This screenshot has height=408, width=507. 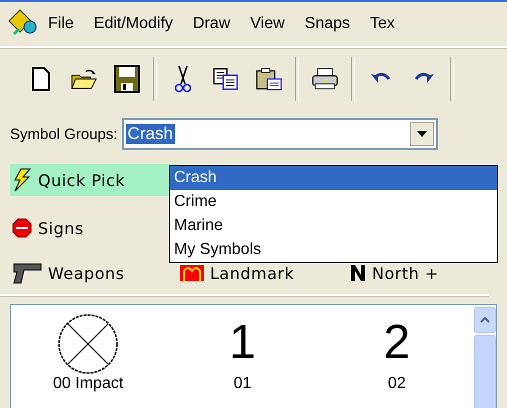 I want to click on category-label: Signs, so click(x=61, y=228).